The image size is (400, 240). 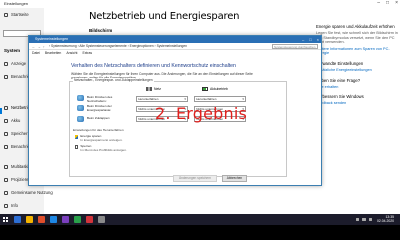 I want to click on power-button-plugged-select: Herunterfahren, so click(x=162, y=99).